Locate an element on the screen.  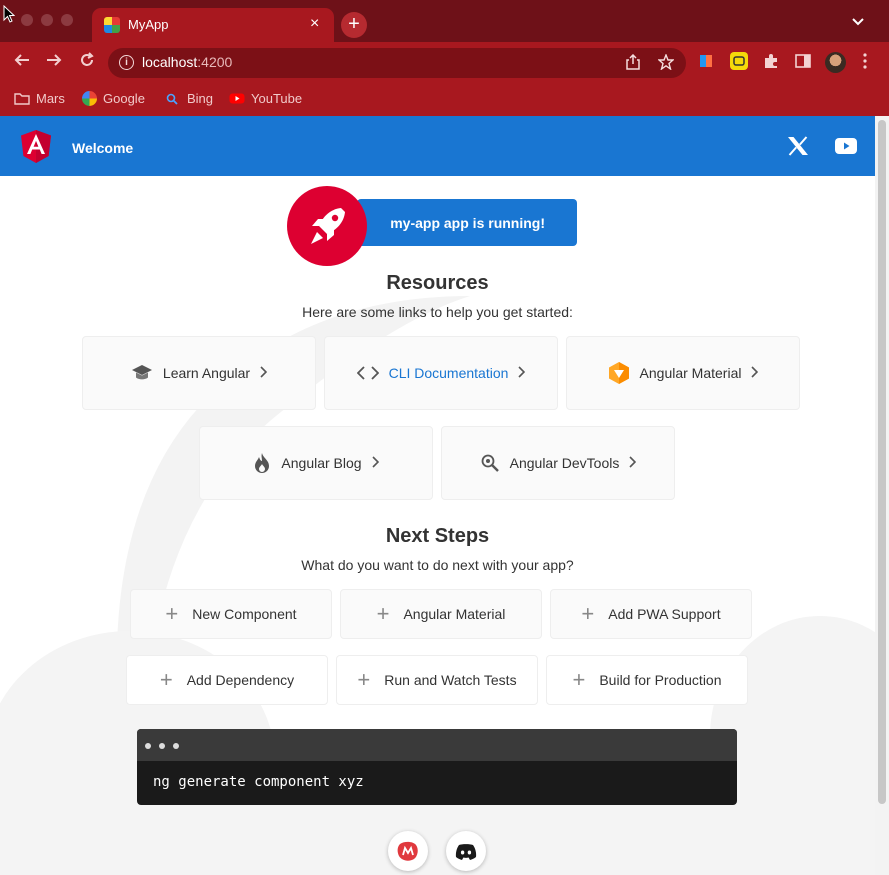
browser-tab-myapp: MyApp × is located at coordinates (213, 25).